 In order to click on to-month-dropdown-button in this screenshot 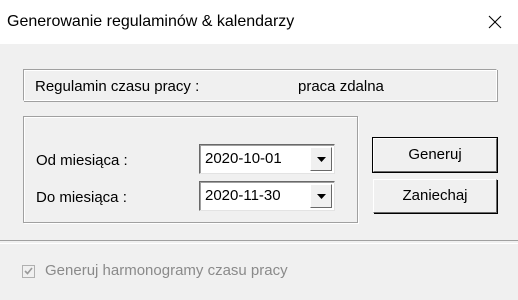, I will do `click(321, 196)`.